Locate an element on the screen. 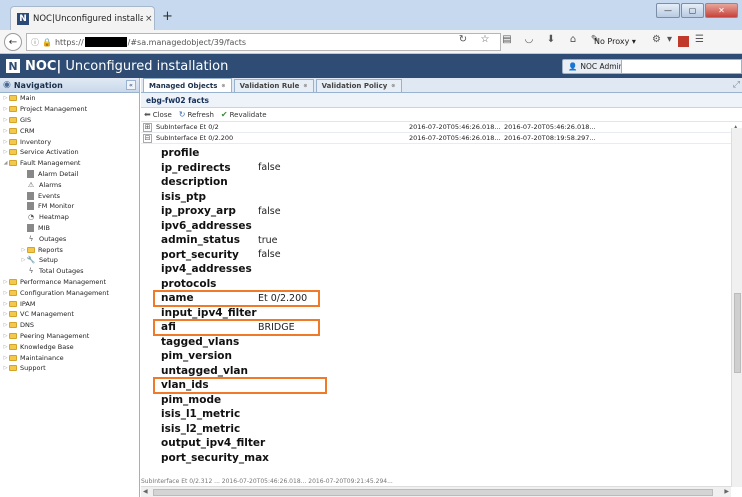 The image size is (742, 497). refresh-button: ↻ Refresh is located at coordinates (196, 114).